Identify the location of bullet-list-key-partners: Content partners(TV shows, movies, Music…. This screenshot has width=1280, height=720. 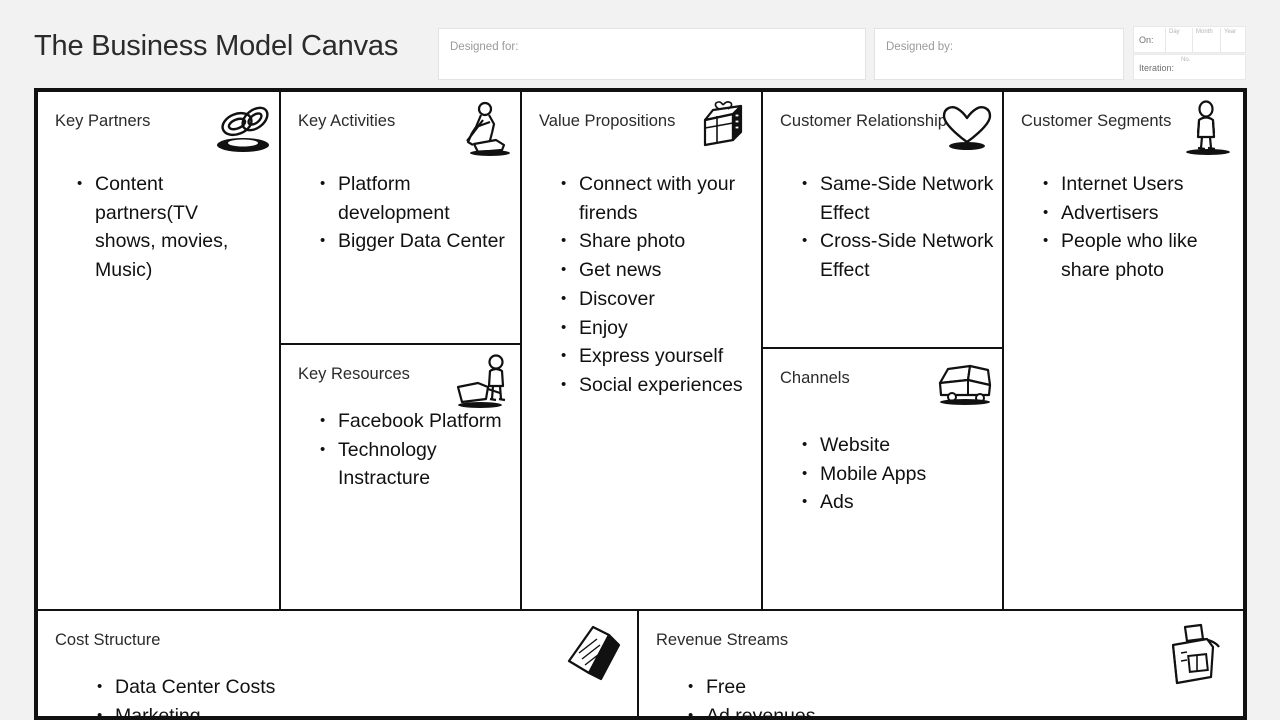
(158, 227).